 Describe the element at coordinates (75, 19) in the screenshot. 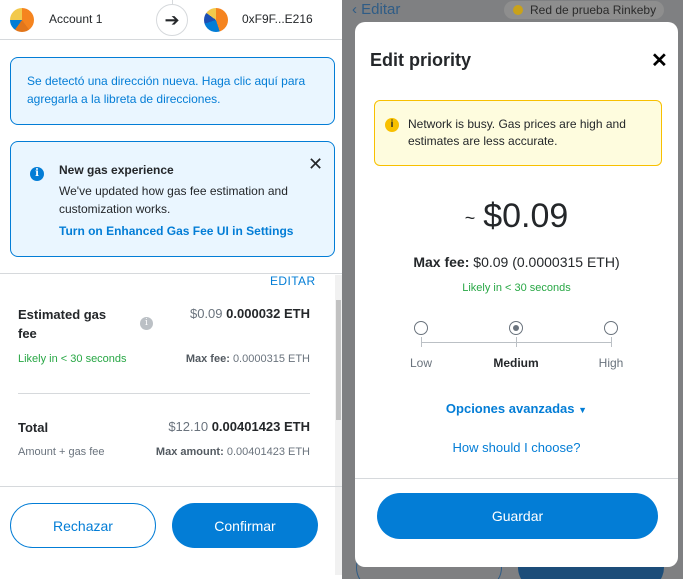

I see `from-account-name: Account 1` at that location.